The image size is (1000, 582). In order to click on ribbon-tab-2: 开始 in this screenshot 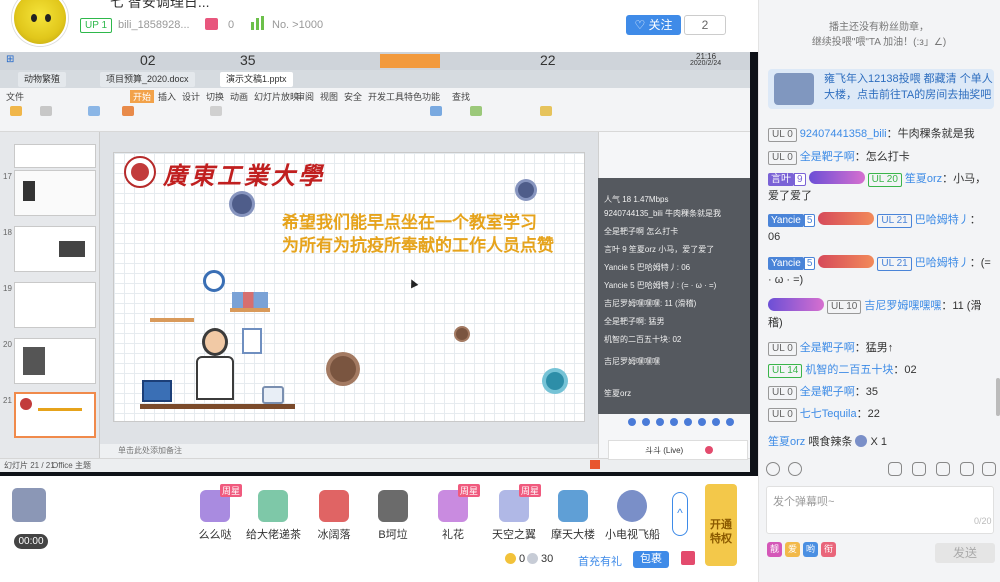, I will do `click(142, 96)`.